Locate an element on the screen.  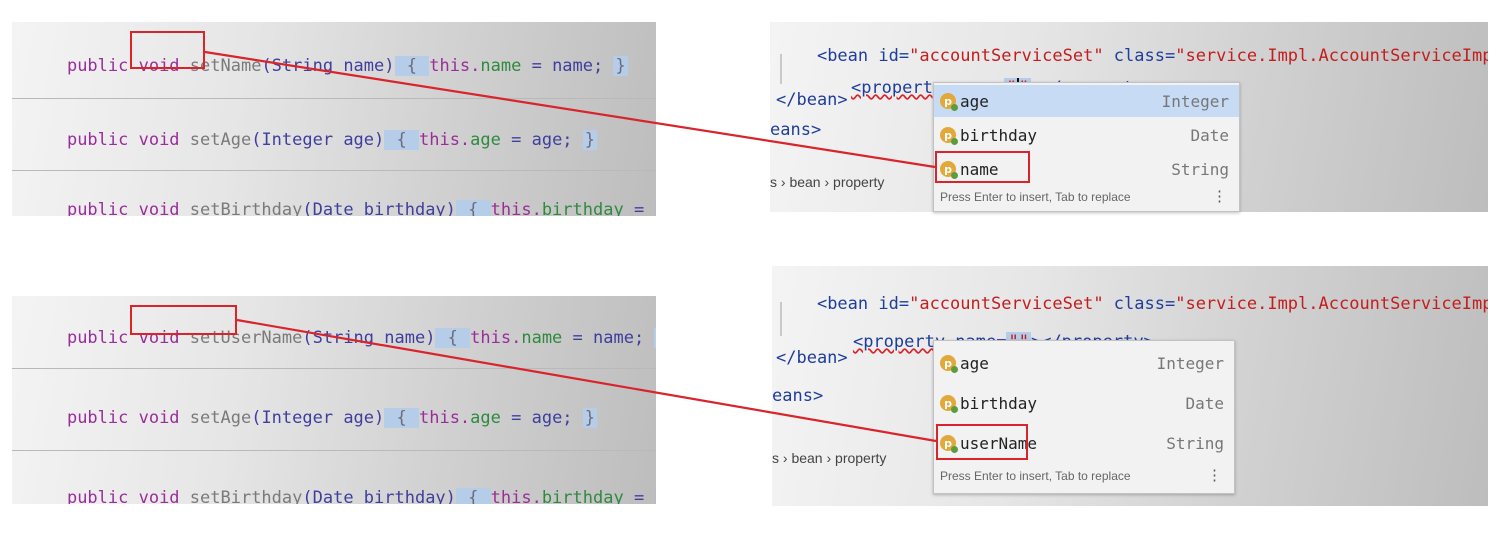
arrow-setusername-to-username is located at coordinates (586, 380).